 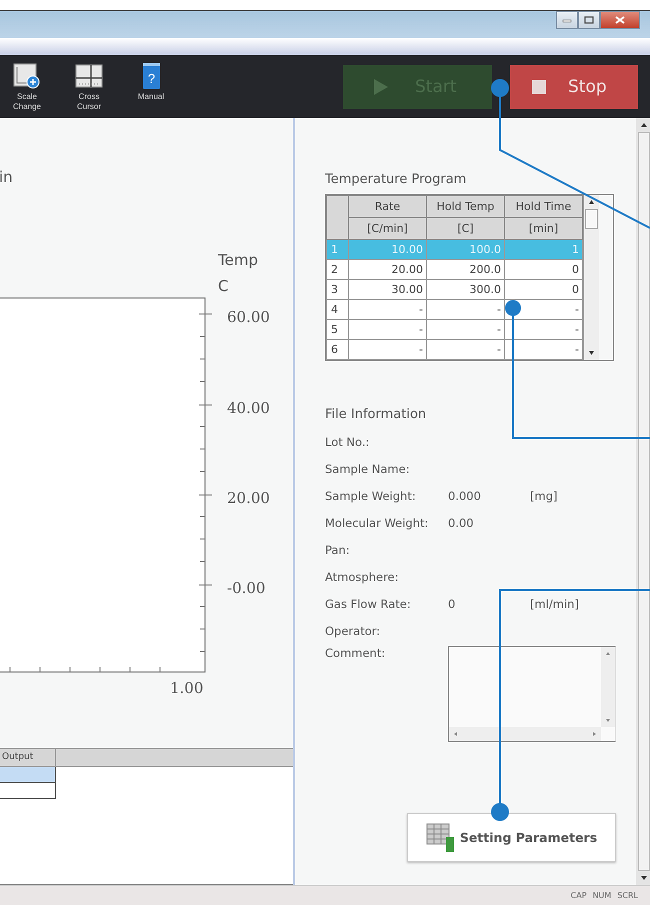 I want to click on field-value: 0, so click(x=452, y=603).